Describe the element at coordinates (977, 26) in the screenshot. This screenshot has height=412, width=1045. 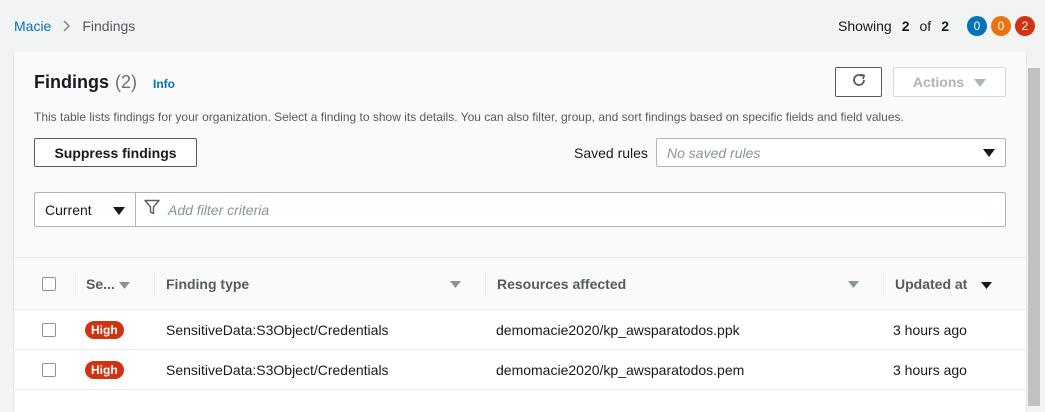
I see `low-count-badge: 0` at that location.